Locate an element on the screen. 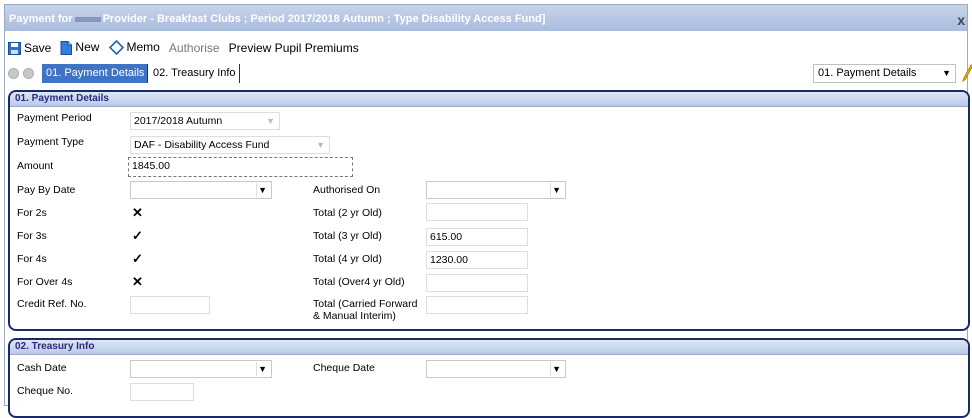 This screenshot has width=972, height=418. for-4s-checkbox-tick-icon: ✓ is located at coordinates (137, 259).